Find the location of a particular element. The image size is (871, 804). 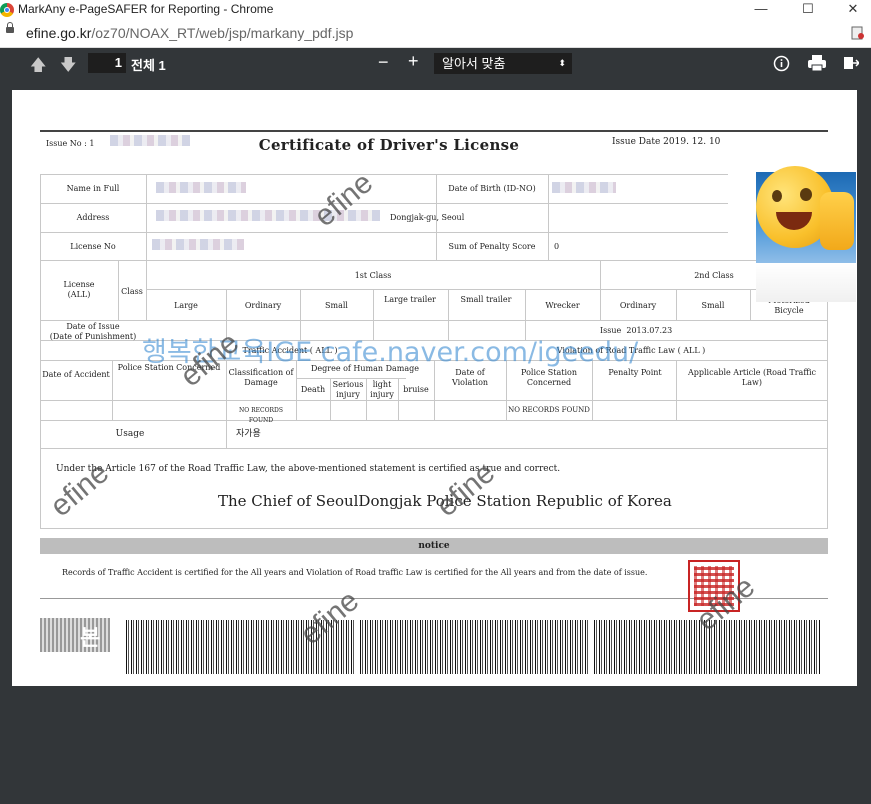

page-number-input: 1 is located at coordinates (107, 63).